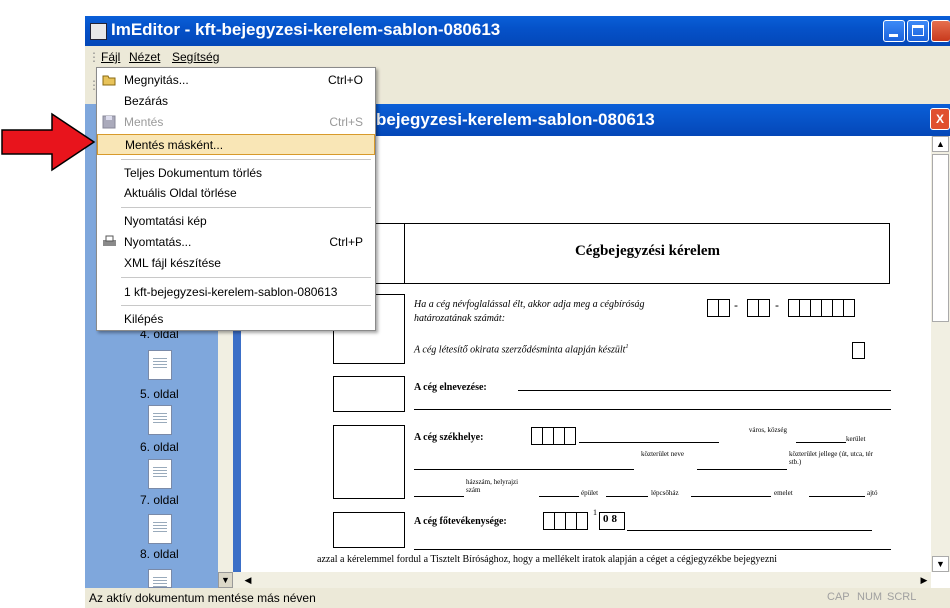 The height and width of the screenshot is (608, 950). Describe the element at coordinates (439, 496) in the screenshot. I see `house-number-line` at that location.